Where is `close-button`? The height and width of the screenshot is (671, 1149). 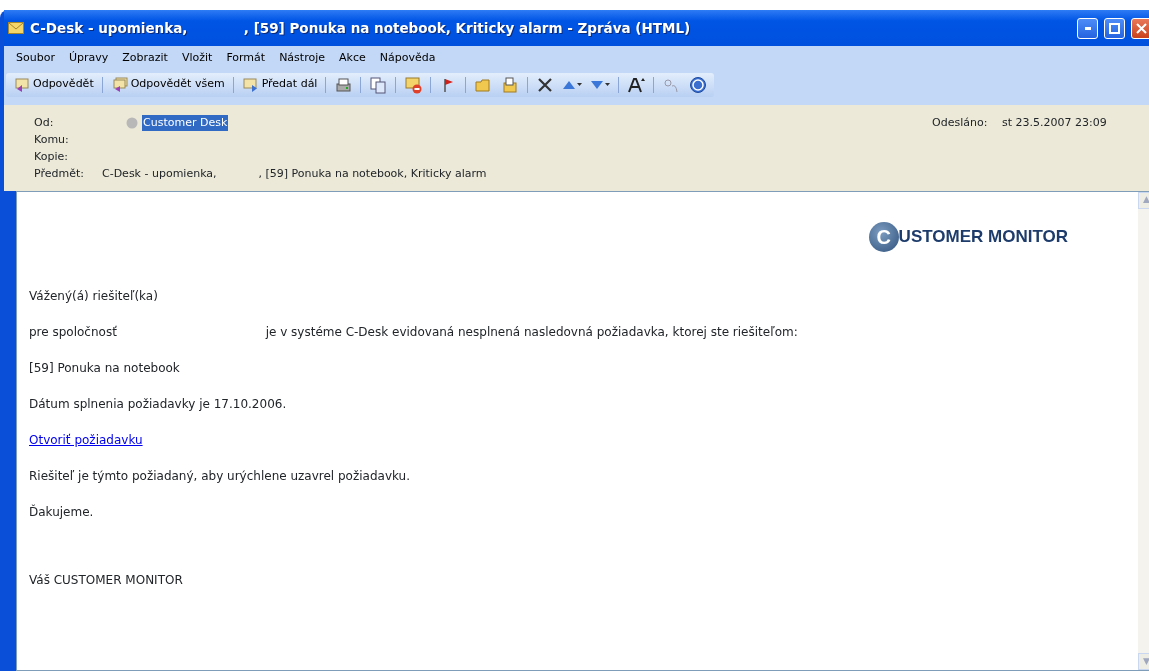 close-button is located at coordinates (1140, 28).